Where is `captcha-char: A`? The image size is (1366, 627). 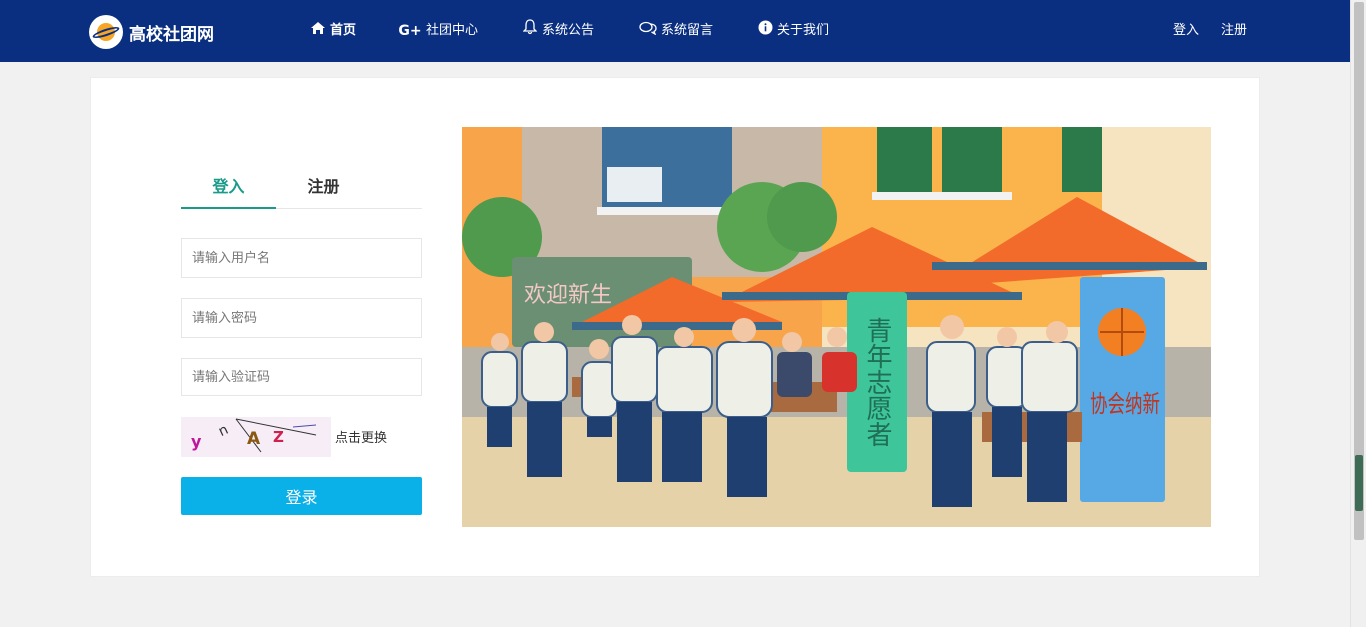
captcha-char: A is located at coordinates (254, 439).